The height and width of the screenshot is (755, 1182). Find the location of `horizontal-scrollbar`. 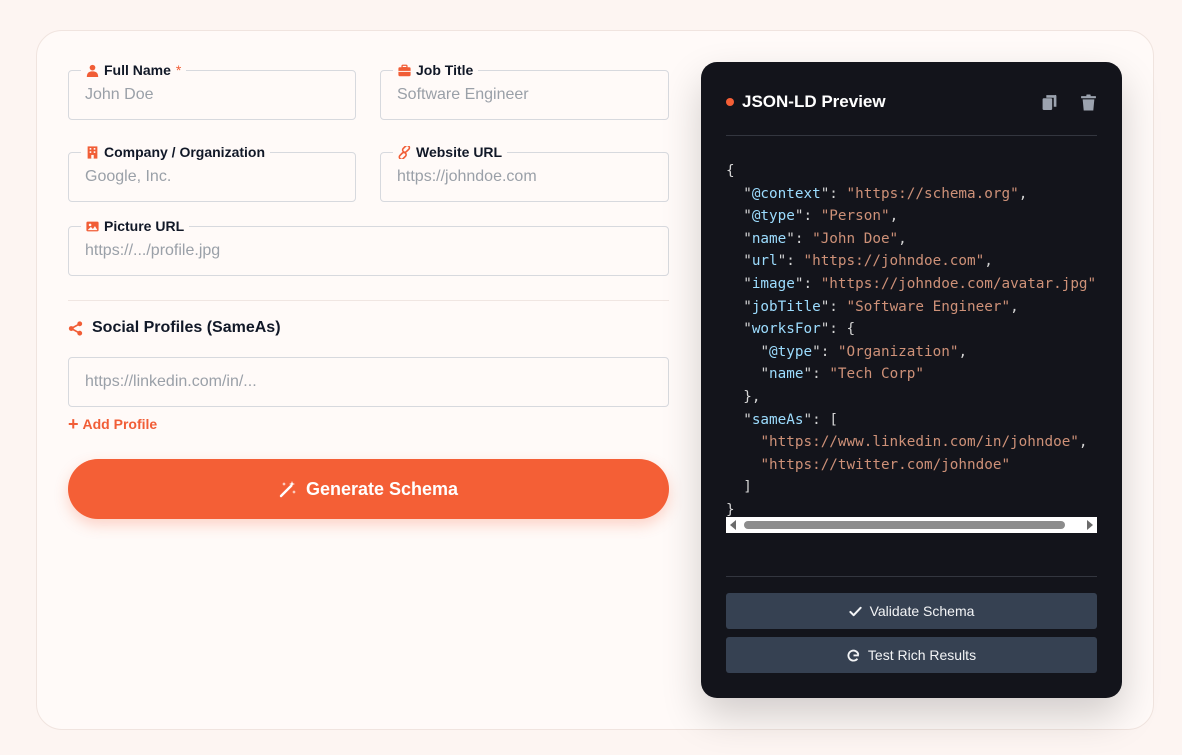

horizontal-scrollbar is located at coordinates (911, 525).